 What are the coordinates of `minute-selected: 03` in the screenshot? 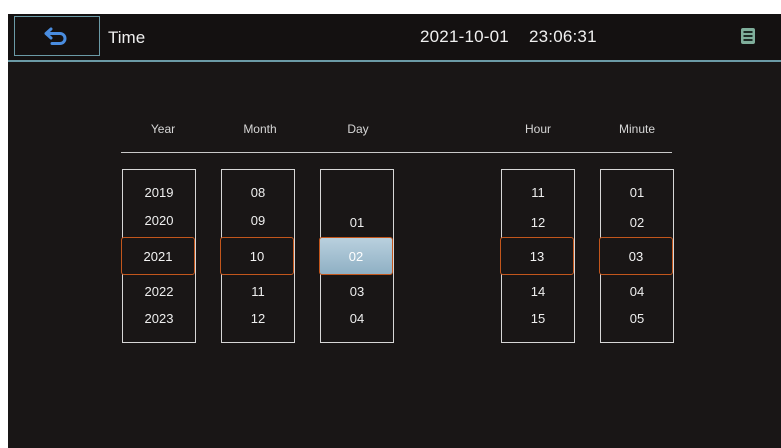 It's located at (636, 256).